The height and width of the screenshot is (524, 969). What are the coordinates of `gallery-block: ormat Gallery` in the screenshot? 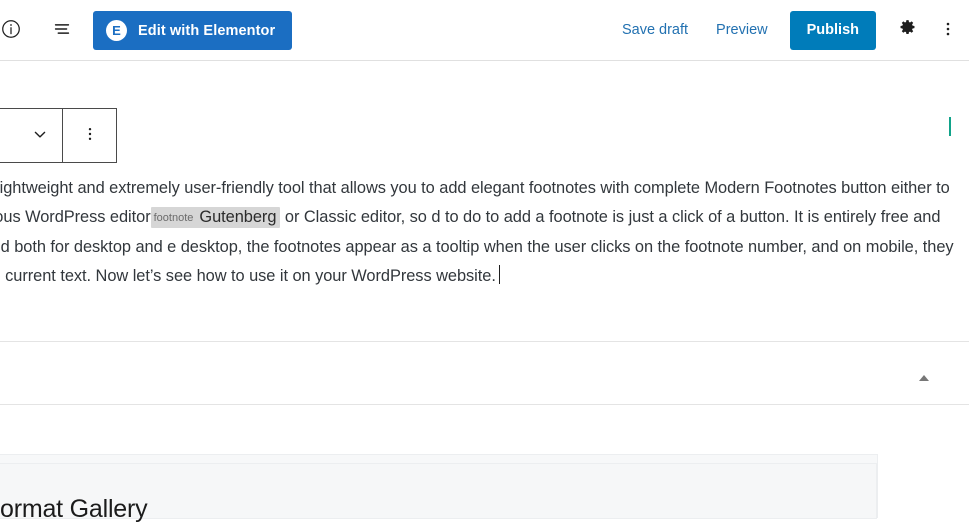 It's located at (439, 488).